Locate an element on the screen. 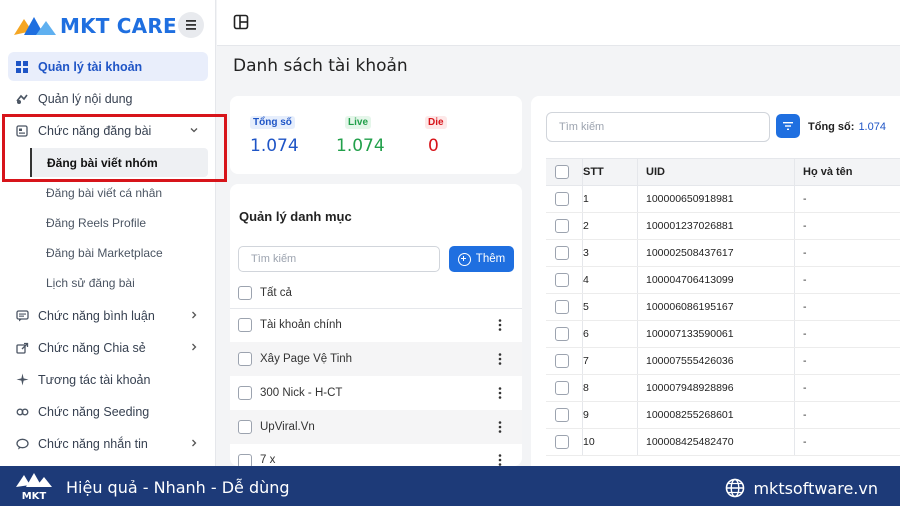  category-item: Xây Page Vệ Tinh is located at coordinates (376, 359).